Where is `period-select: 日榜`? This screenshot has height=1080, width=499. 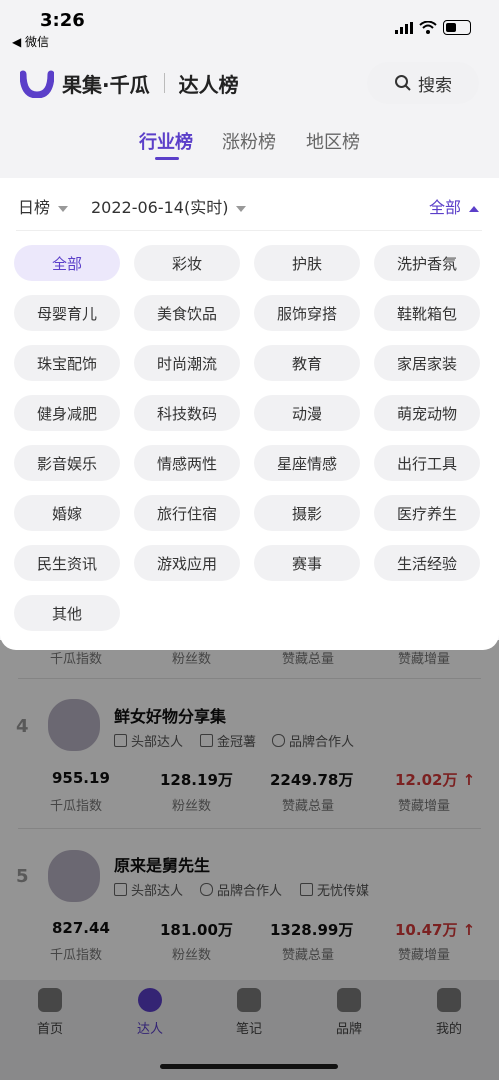 period-select: 日榜 is located at coordinates (43, 206).